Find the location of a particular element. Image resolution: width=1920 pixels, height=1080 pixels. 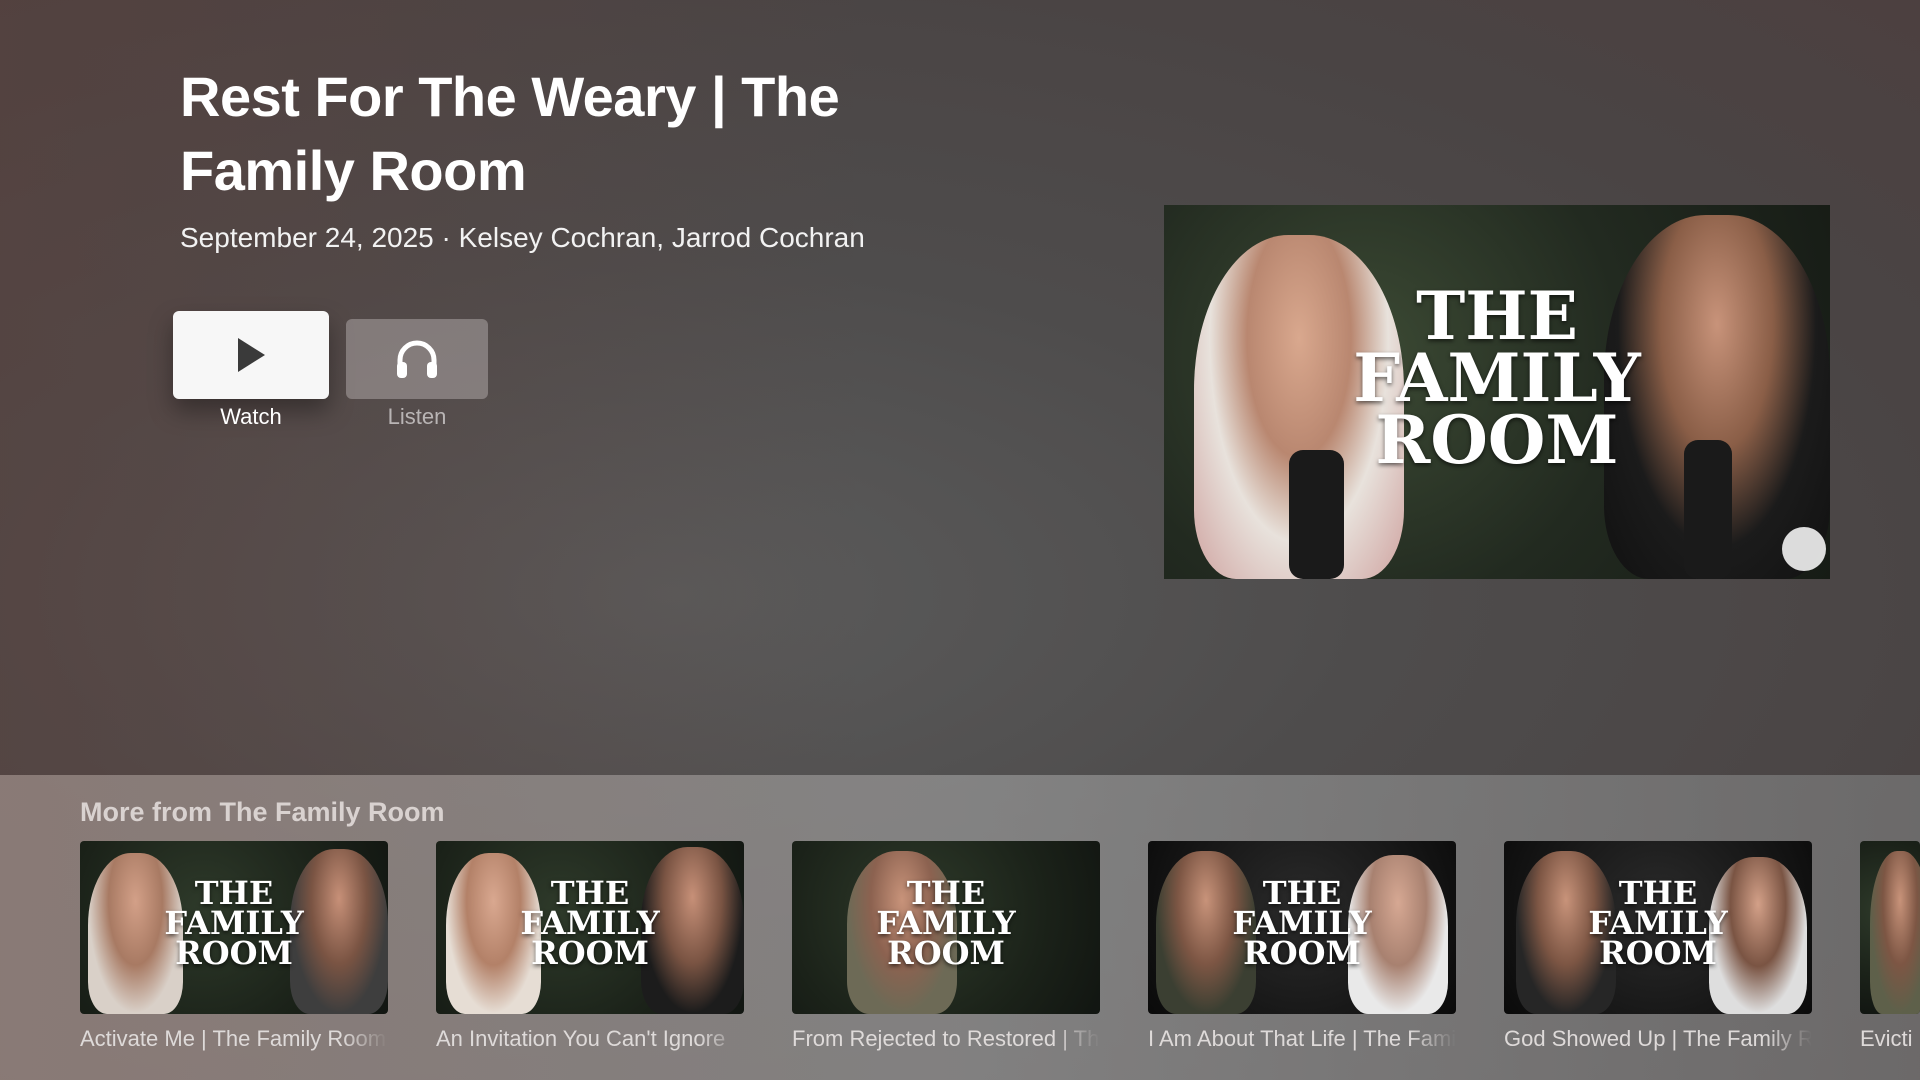

episode-card-title: I Am About That Life | The Family Room is located at coordinates (1302, 1038).